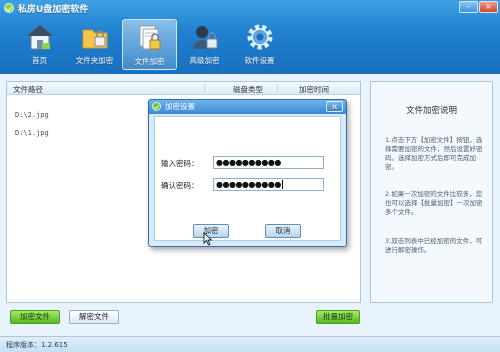 The width and height of the screenshot is (500, 352). Describe the element at coordinates (94, 39) in the screenshot. I see `folder-lock-icon` at that location.